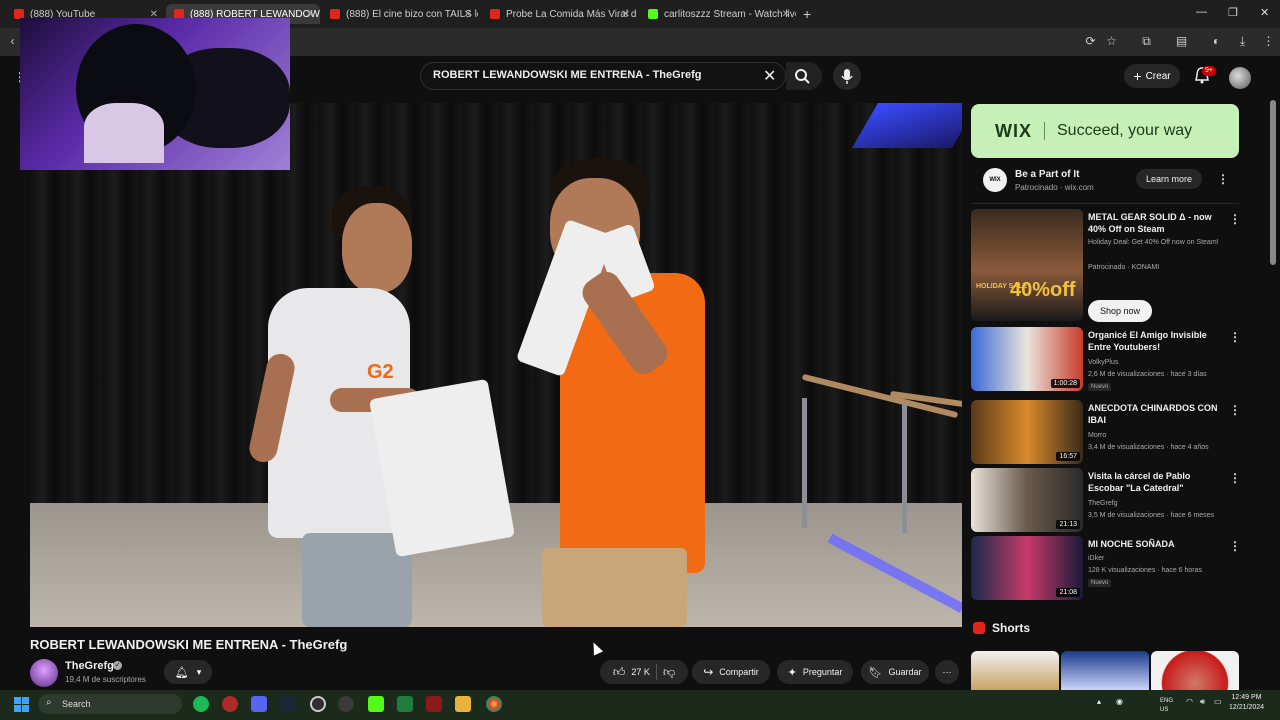 The image size is (1280, 720). What do you see at coordinates (1268, 41) in the screenshot?
I see `menu-dots-icon: ⋮` at bounding box center [1268, 41].